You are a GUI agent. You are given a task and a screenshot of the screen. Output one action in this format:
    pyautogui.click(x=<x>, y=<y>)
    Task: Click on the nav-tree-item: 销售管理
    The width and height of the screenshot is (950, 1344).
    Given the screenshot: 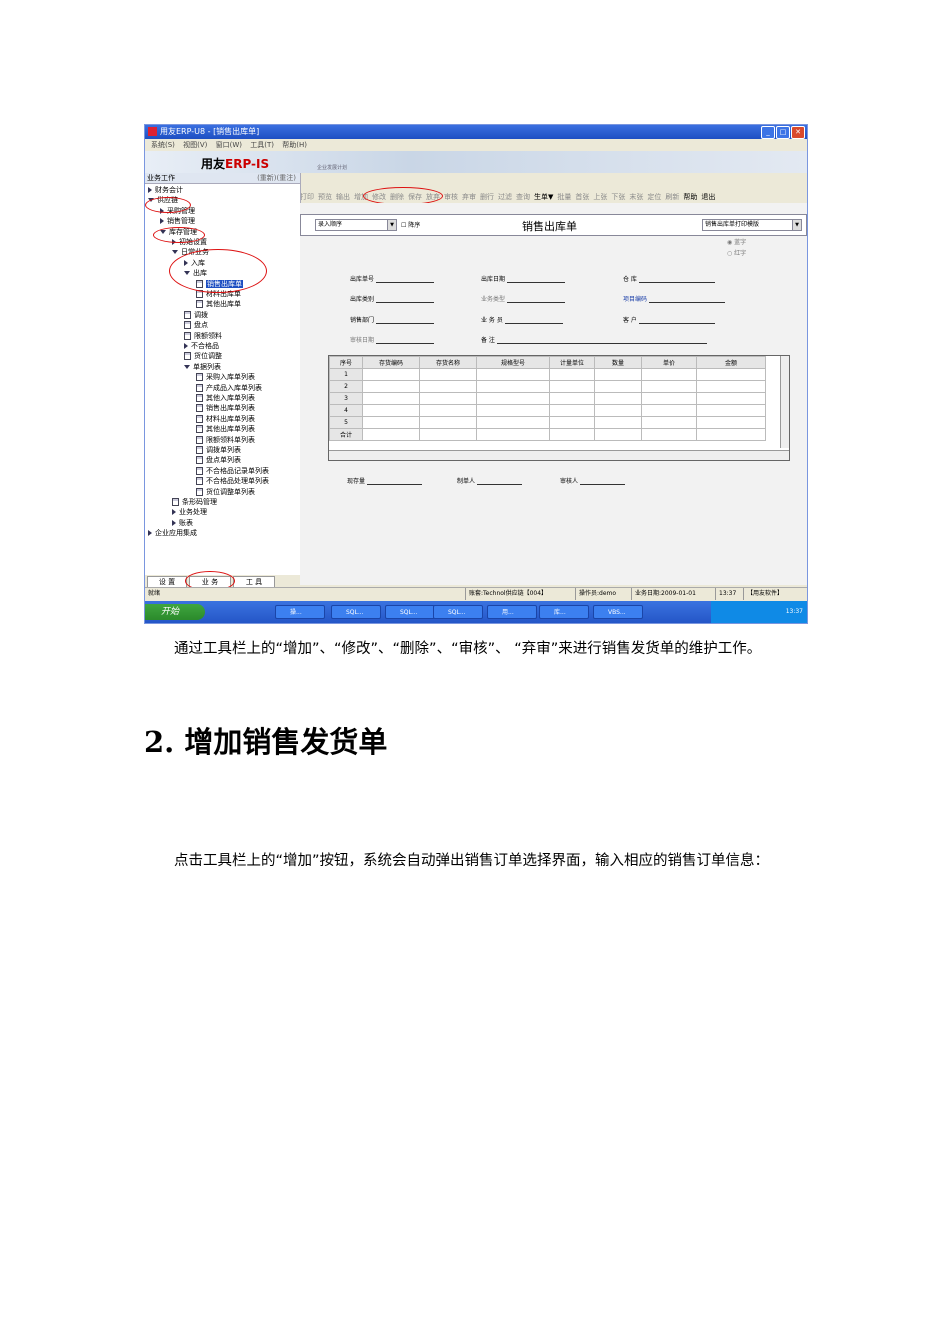 What is the action you would take?
    pyautogui.click(x=177, y=221)
    